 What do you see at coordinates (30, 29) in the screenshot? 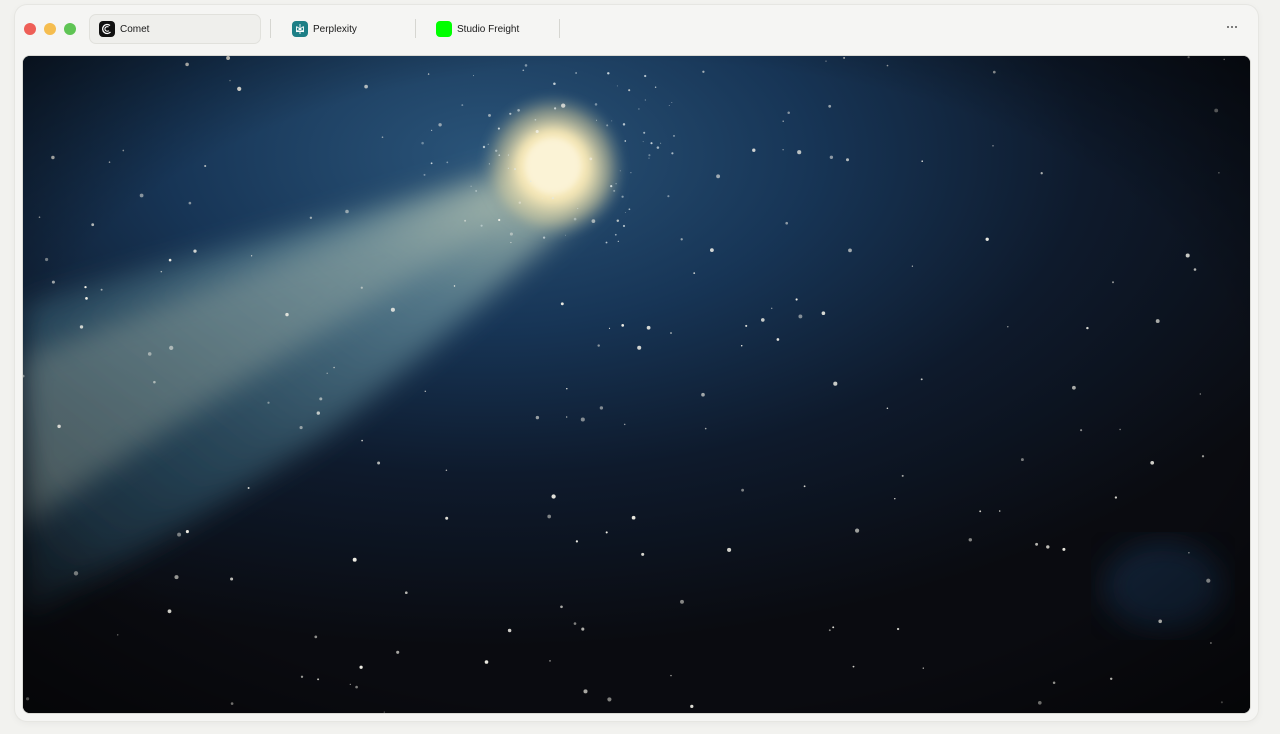
I see `close-window-button` at bounding box center [30, 29].